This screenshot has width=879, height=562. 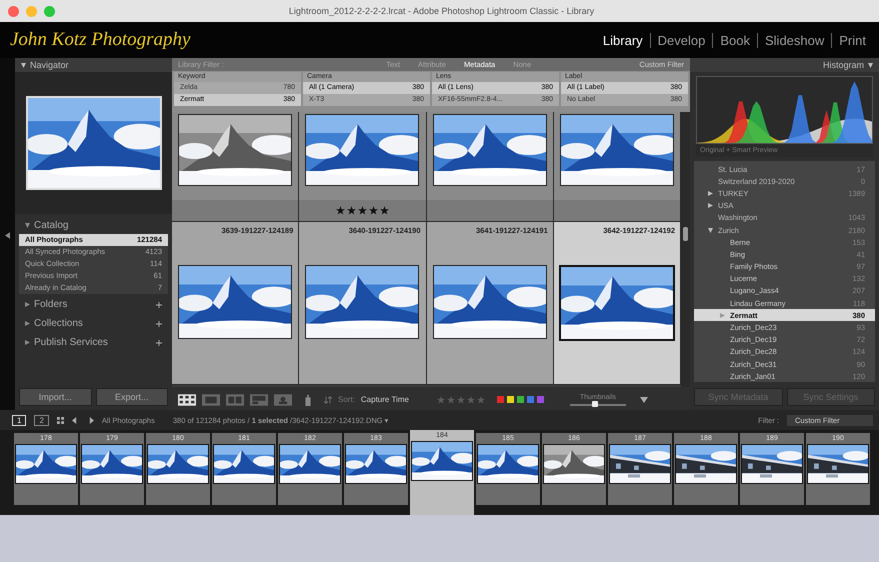 What do you see at coordinates (13, 11) in the screenshot?
I see `close-button` at bounding box center [13, 11].